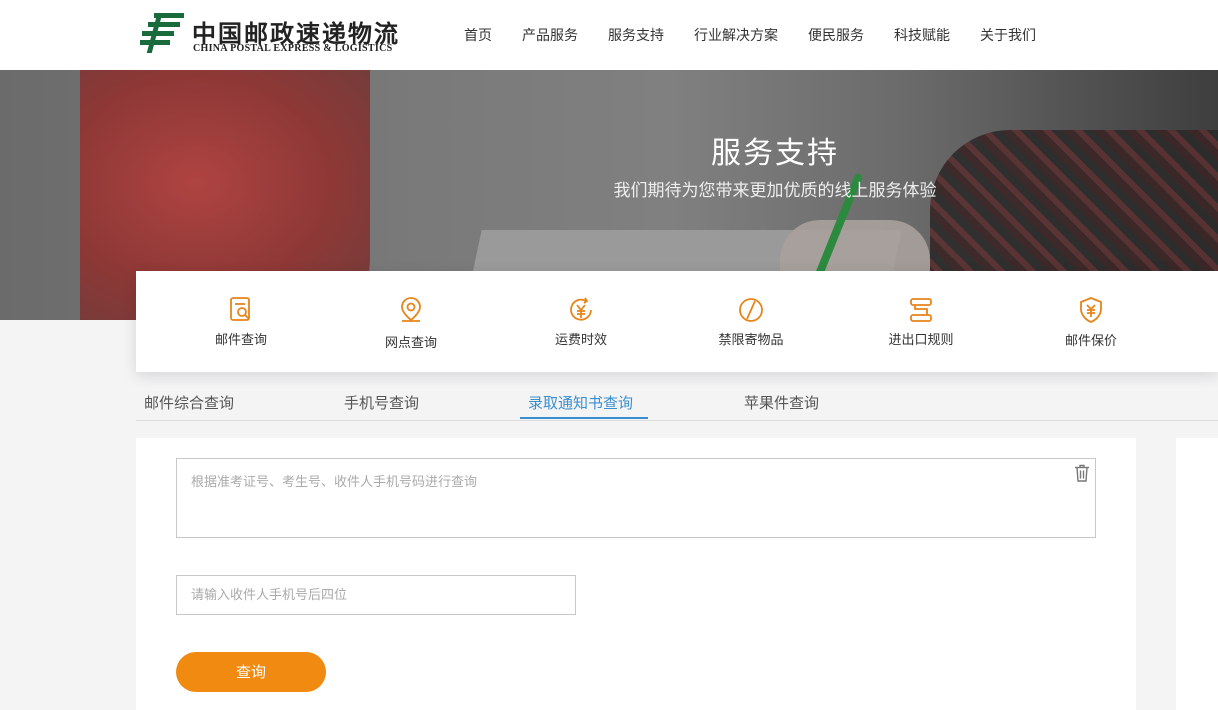 This screenshot has width=1218, height=710. I want to click on tab-apple-query: 苹果件查询, so click(781, 402).